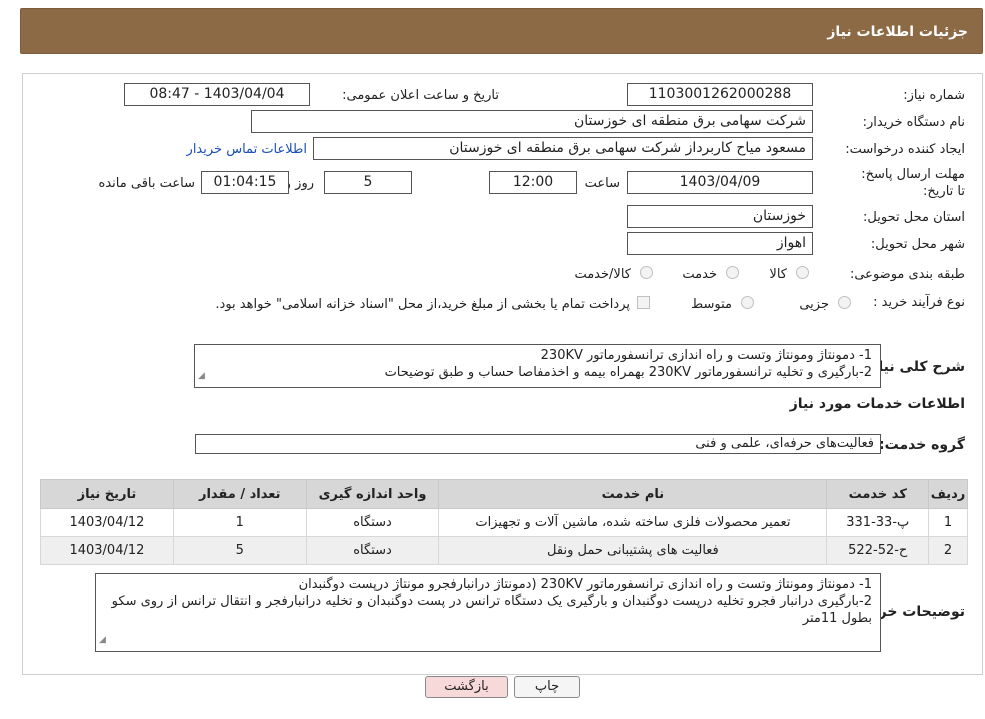  Describe the element at coordinates (934, 95) in the screenshot. I see `need-number-label: شماره نیاز:` at that location.